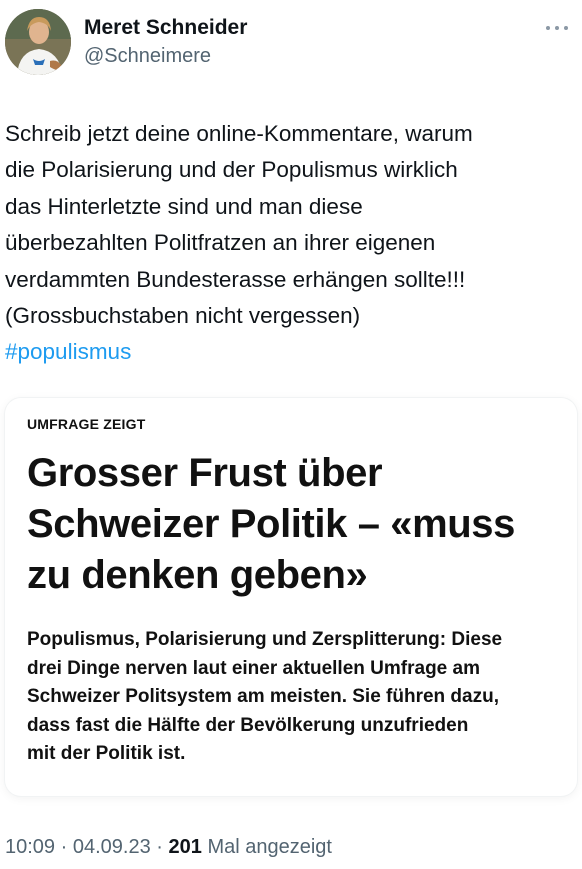 The height and width of the screenshot is (869, 582). I want to click on tweet-time: 10:09, so click(30, 847).